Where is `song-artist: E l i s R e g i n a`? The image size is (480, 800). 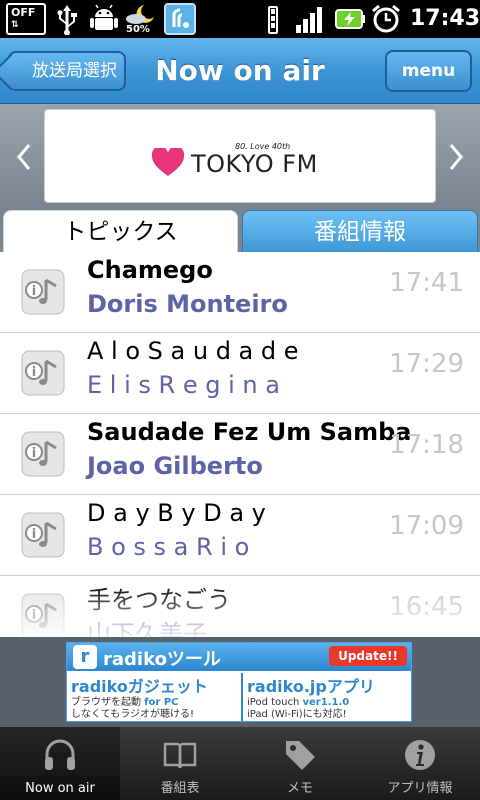
song-artist: E l i s R e g i n a is located at coordinates (183, 385).